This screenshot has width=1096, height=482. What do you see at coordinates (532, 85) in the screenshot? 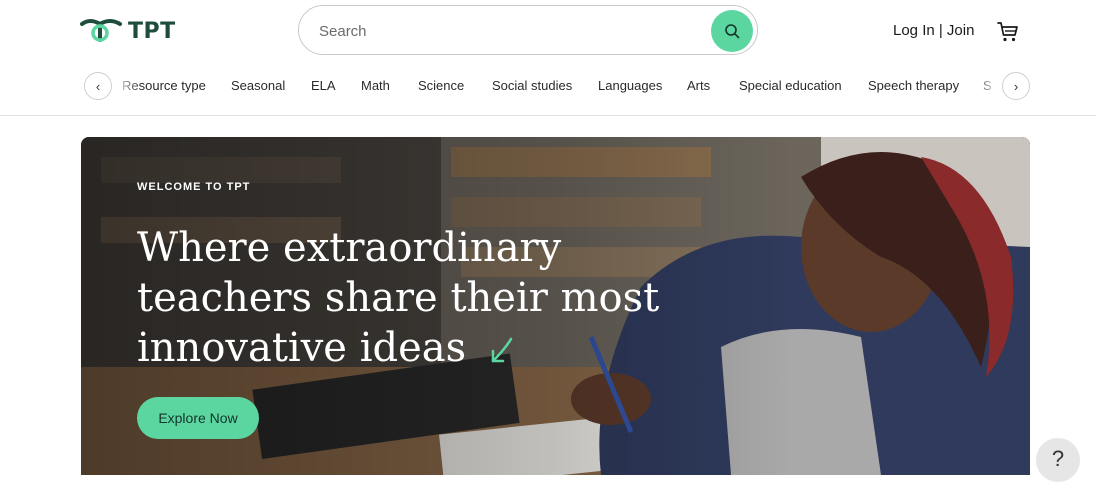
I see `nav-item-social-studies: Social studies` at bounding box center [532, 85].